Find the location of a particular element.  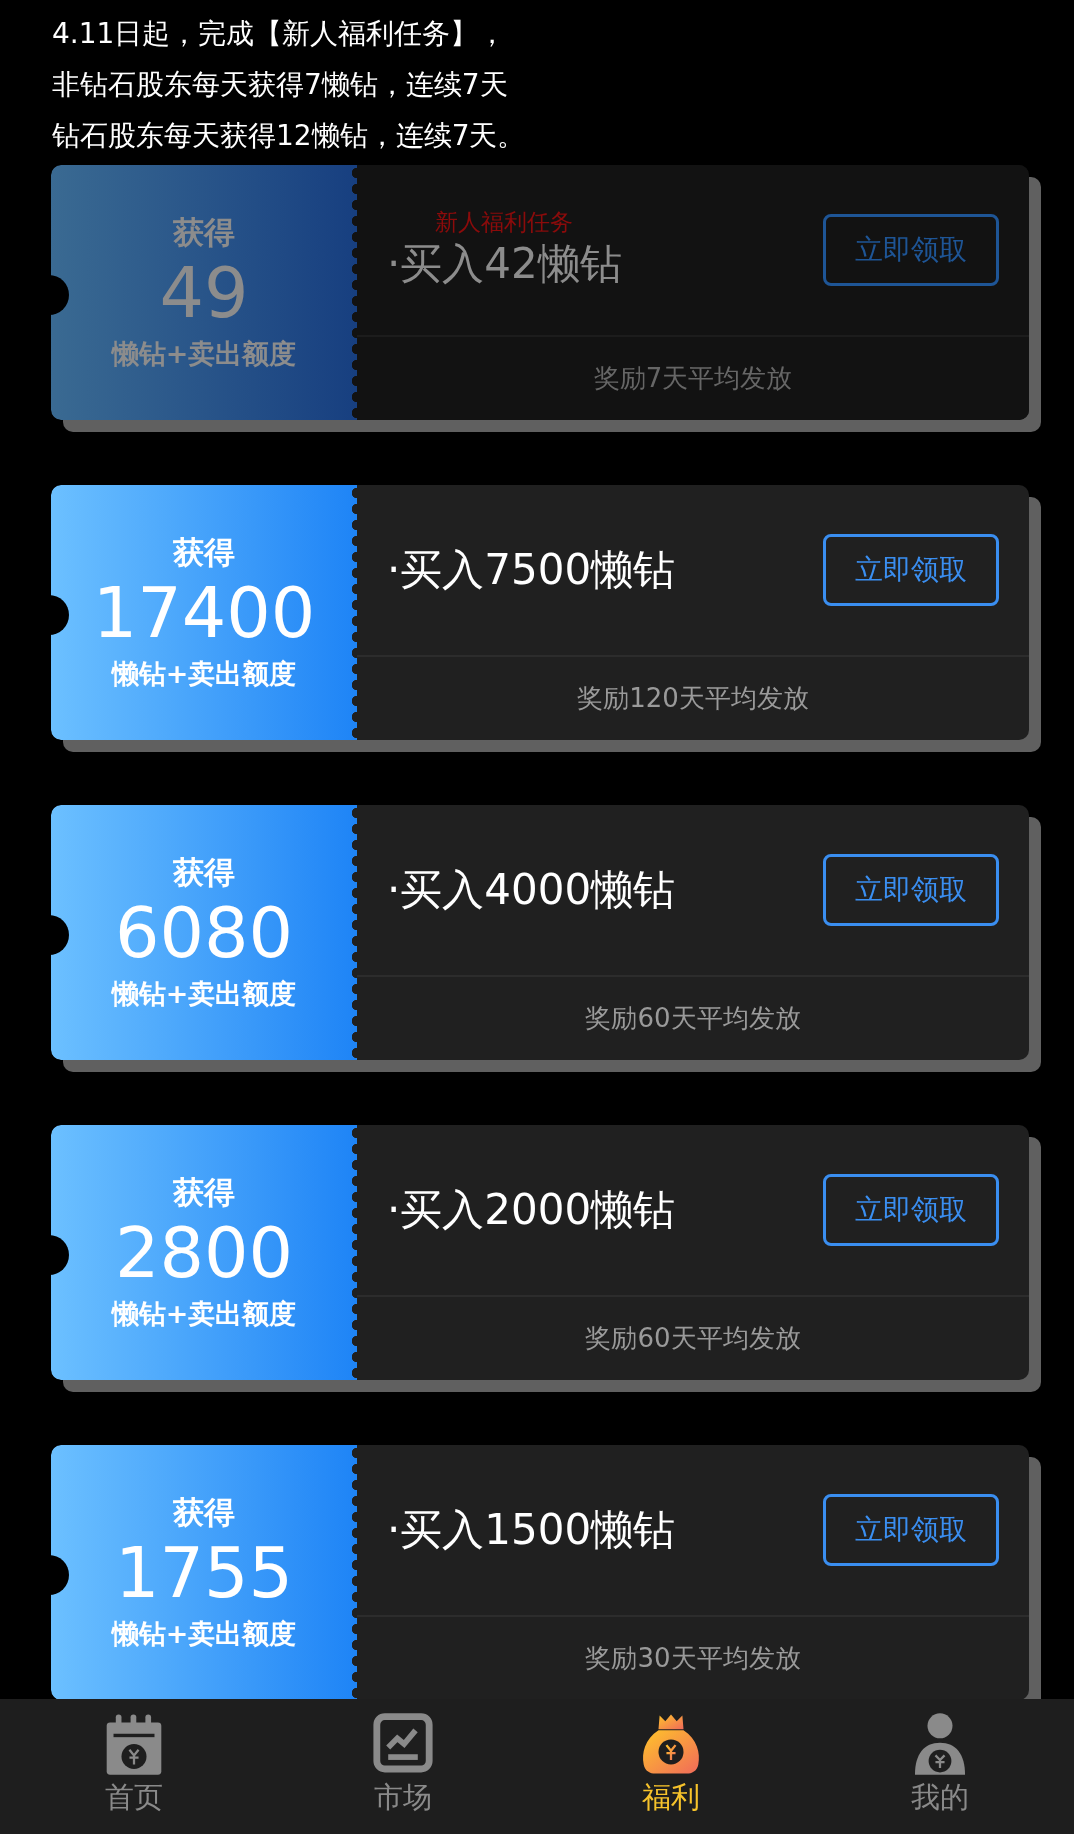

task-title: ·买入2000懒钻 is located at coordinates (531, 1210).